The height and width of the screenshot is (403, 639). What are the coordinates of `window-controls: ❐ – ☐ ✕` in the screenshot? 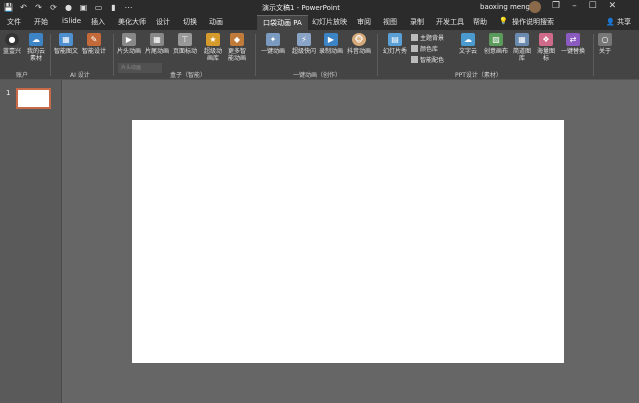 It's located at (584, 6).